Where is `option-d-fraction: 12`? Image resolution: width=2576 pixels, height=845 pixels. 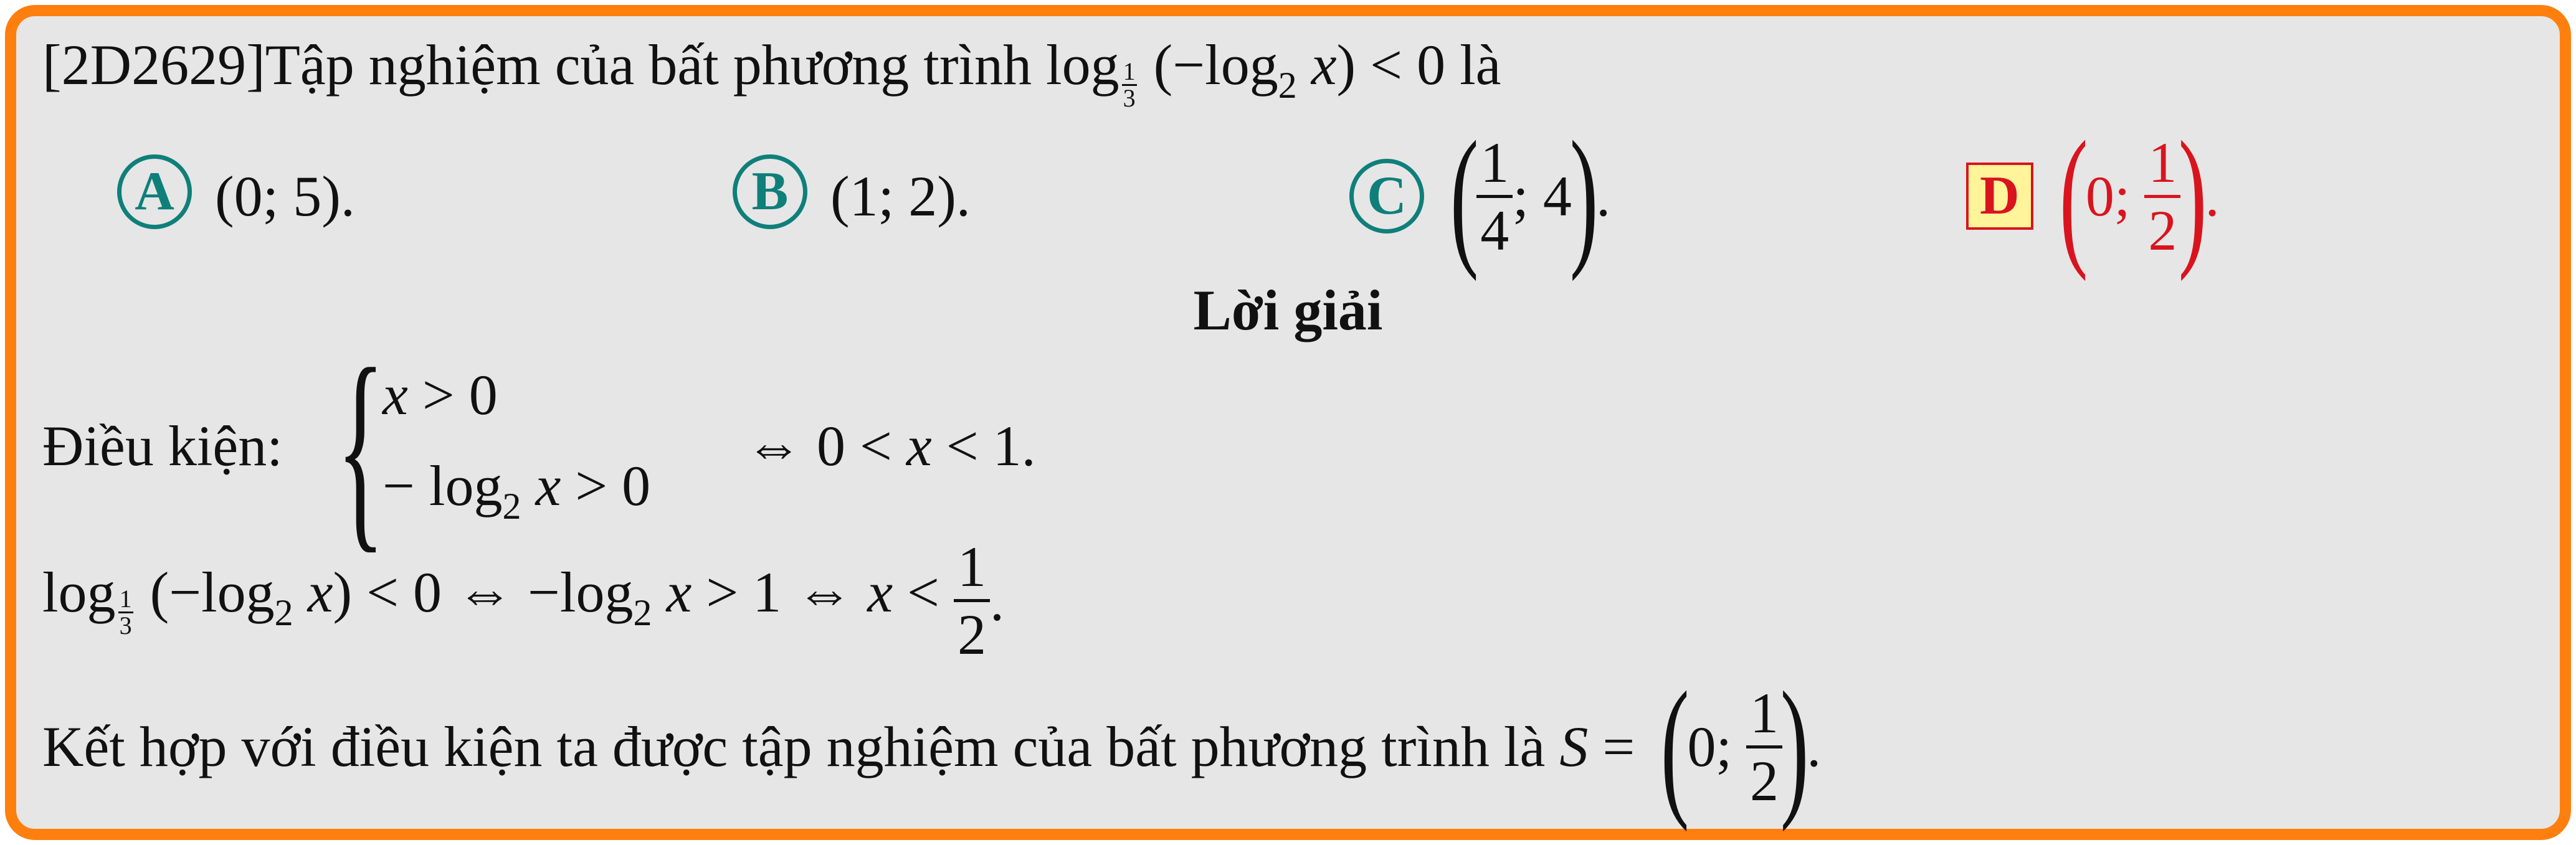 option-d-fraction: 12 is located at coordinates (2162, 196).